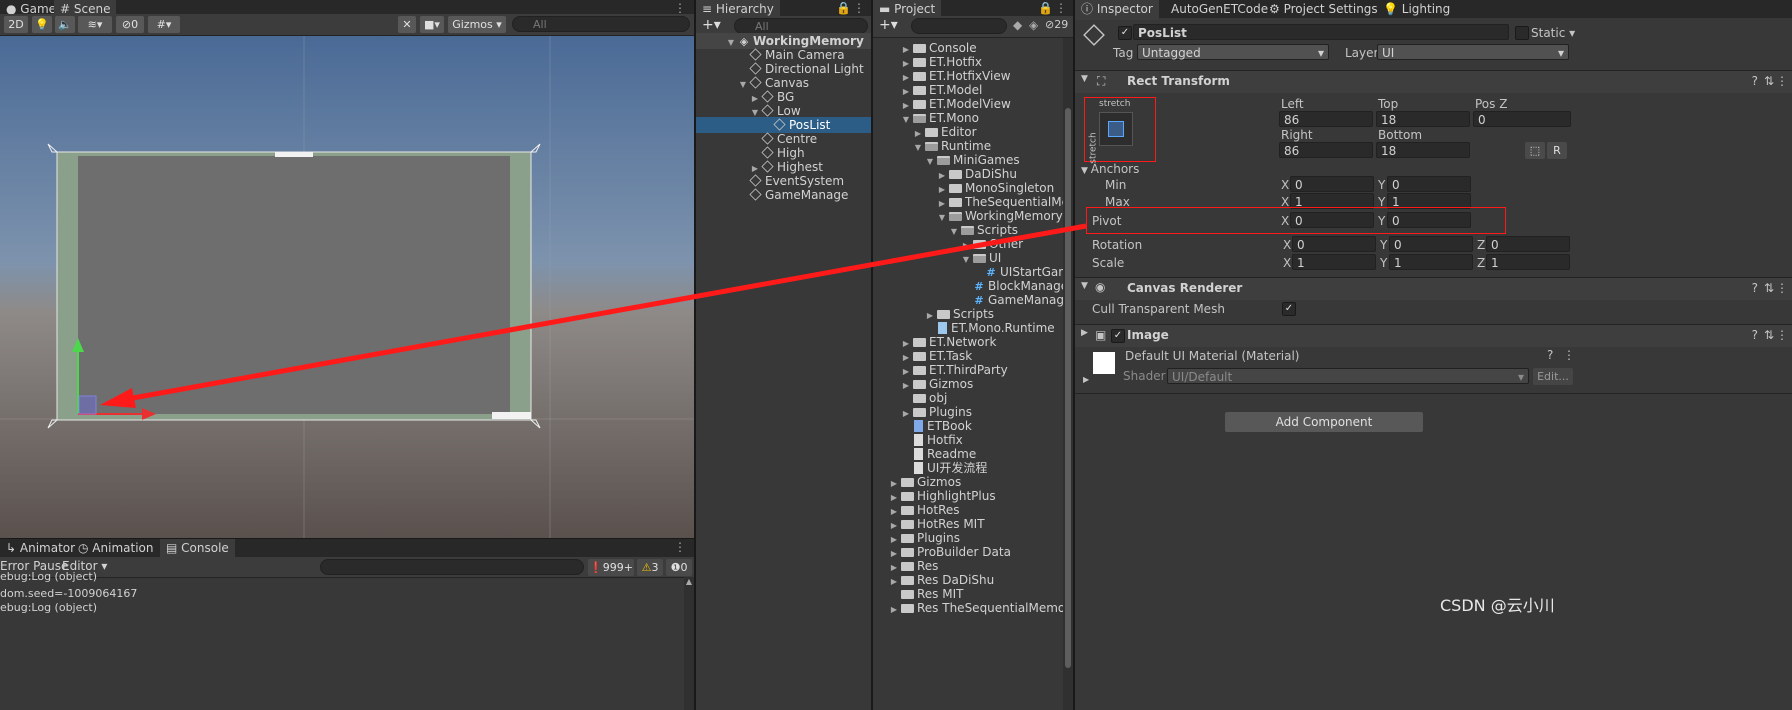 The height and width of the screenshot is (710, 1792). Describe the element at coordinates (1497, 605) in the screenshot. I see `watermark: CSDN @云小川` at that location.